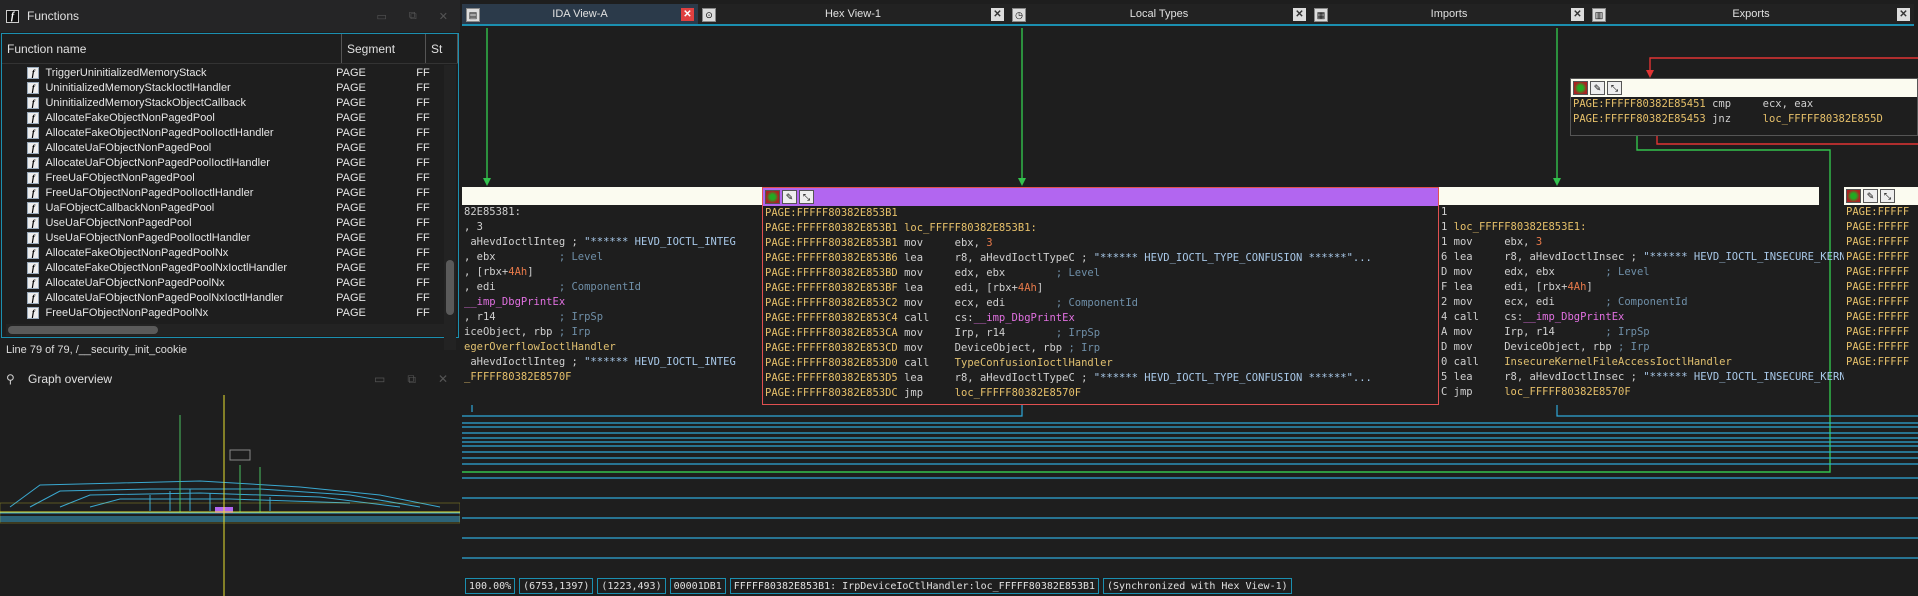 The image size is (1918, 596). Describe the element at coordinates (613, 227) in the screenshot. I see `code-line: , 3` at that location.